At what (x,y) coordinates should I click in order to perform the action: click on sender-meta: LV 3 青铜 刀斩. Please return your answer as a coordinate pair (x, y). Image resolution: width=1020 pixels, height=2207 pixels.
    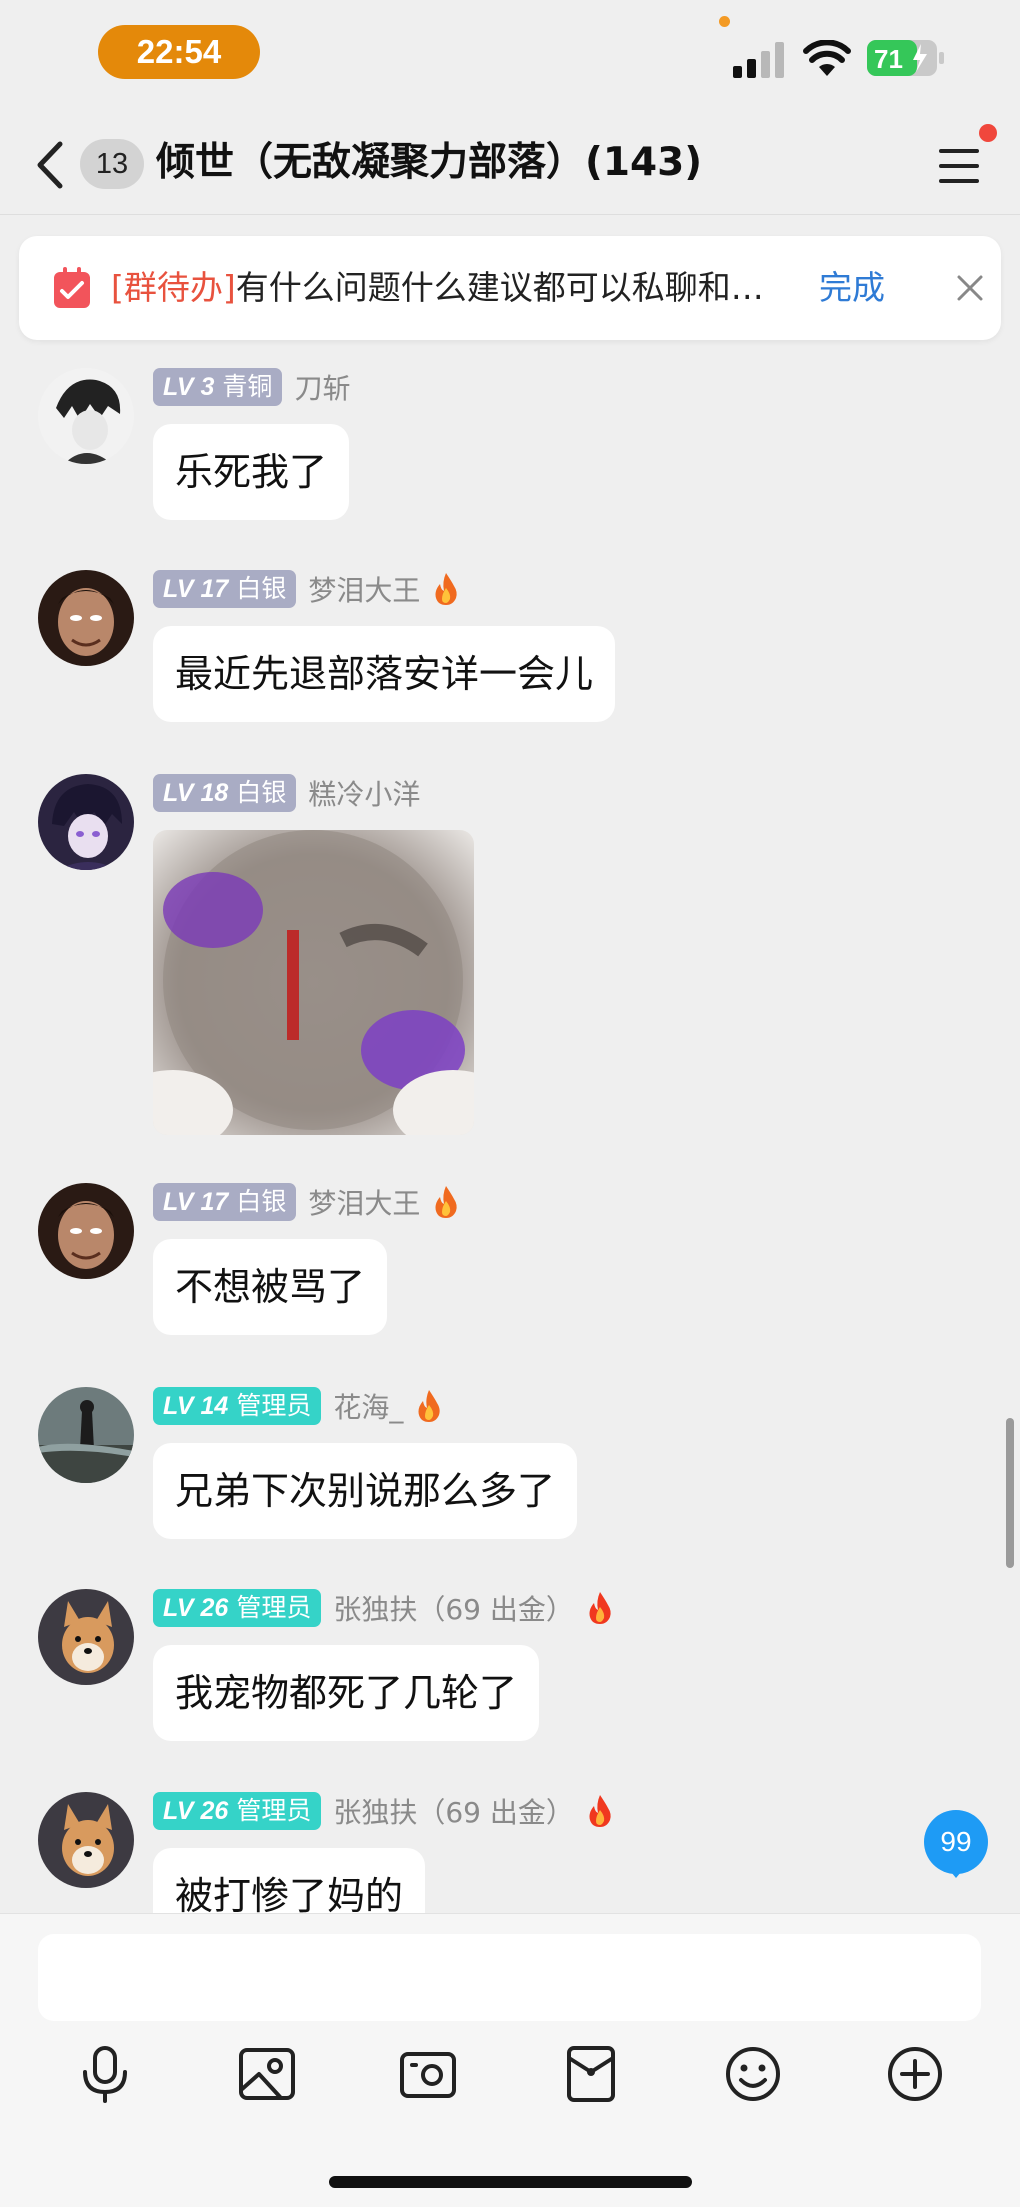
    Looking at the image, I should click on (251, 387).